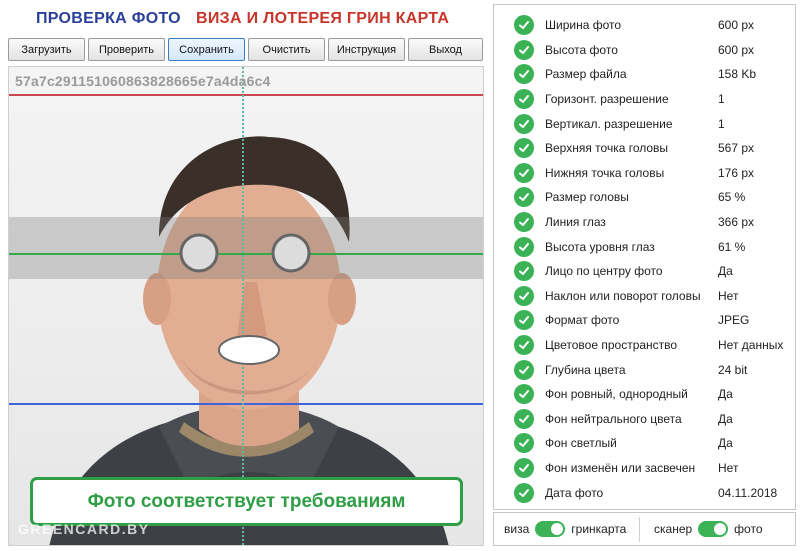 The width and height of the screenshot is (800, 551). What do you see at coordinates (143, 81) in the screenshot?
I see `photo-hash: 57a7c291151060863828665e7a4da6c4` at bounding box center [143, 81].